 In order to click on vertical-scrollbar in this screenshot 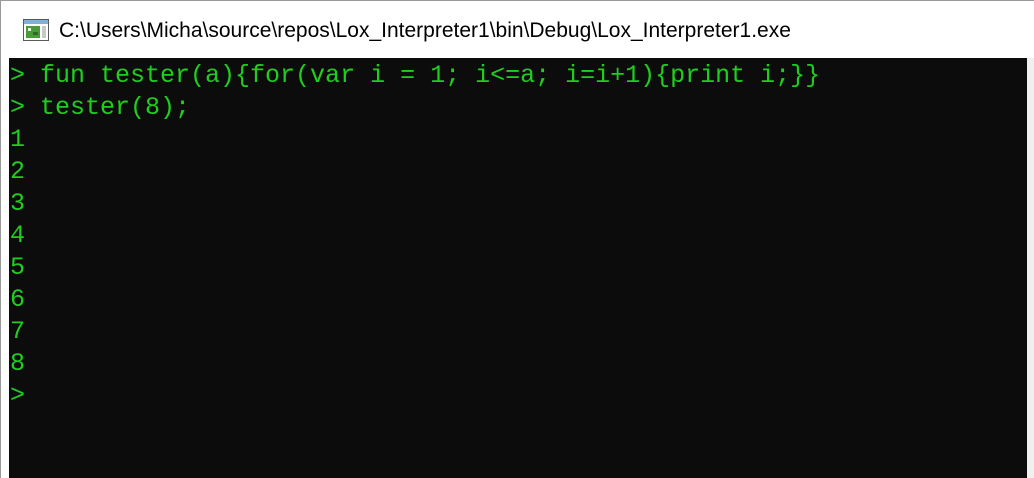, I will do `click(1030, 268)`.